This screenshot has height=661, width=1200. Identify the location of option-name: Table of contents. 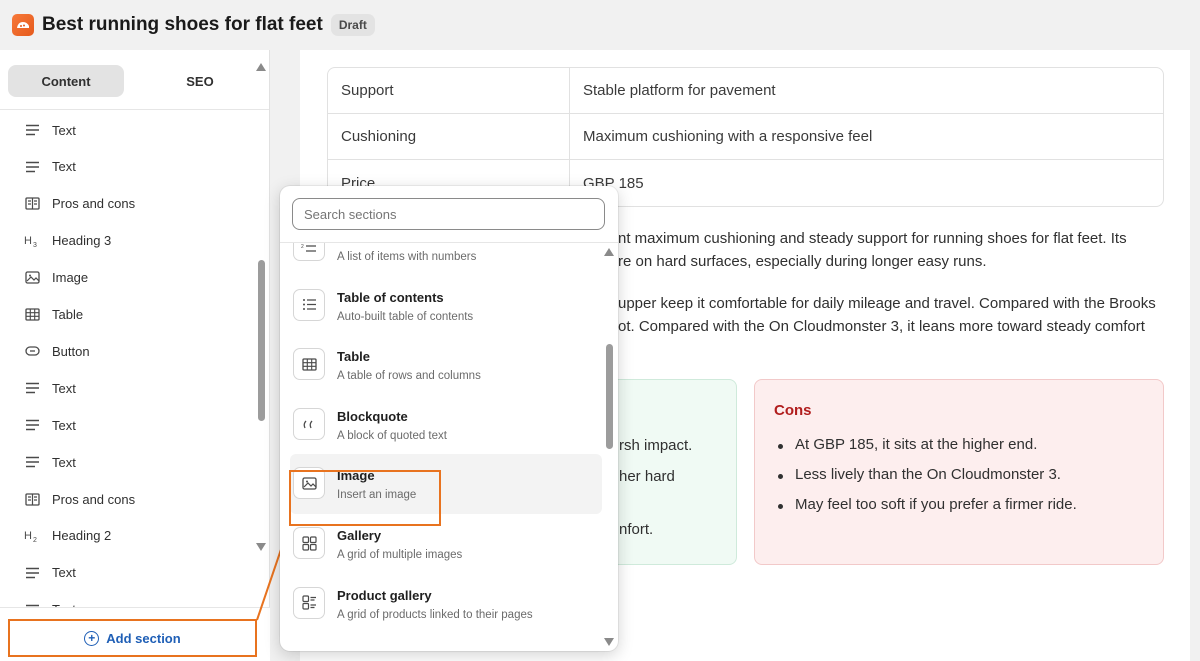
(390, 297).